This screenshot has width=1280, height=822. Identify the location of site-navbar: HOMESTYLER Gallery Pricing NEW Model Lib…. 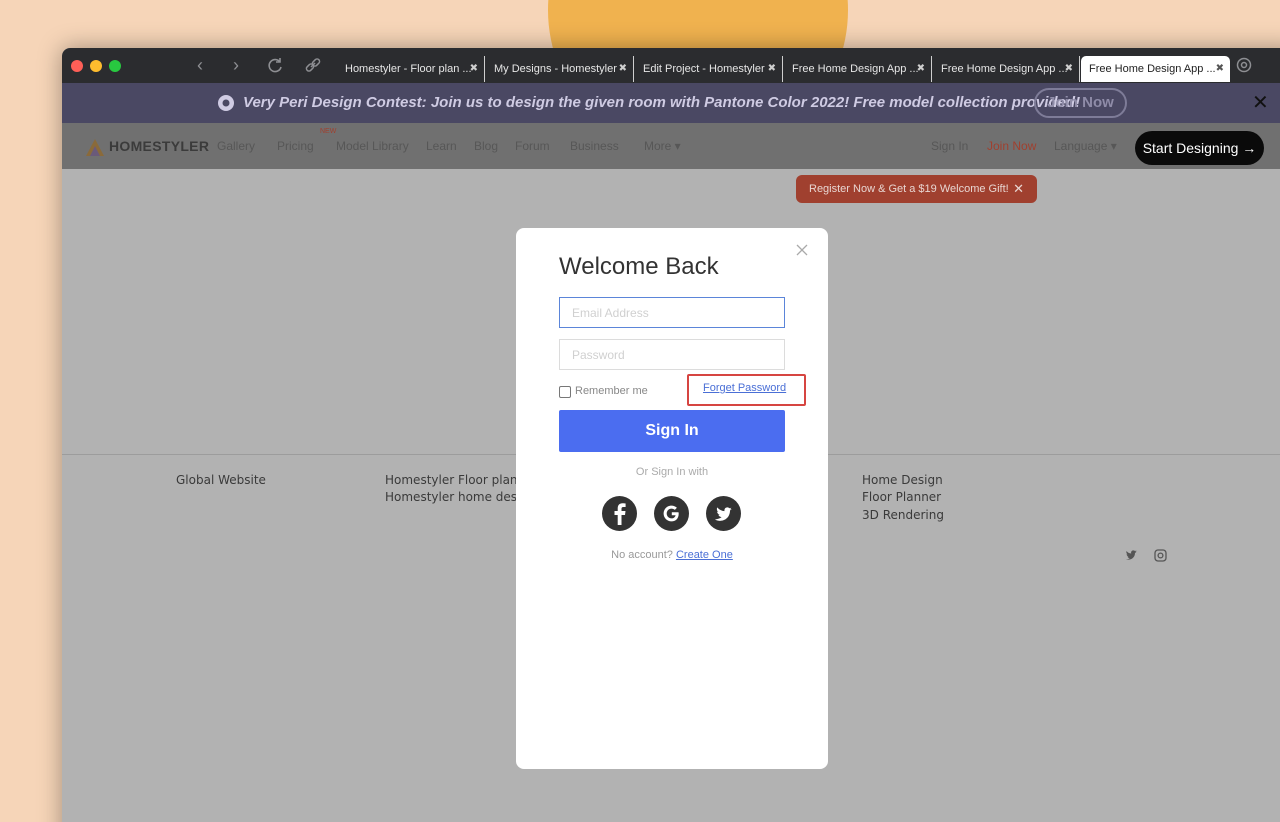
(671, 146).